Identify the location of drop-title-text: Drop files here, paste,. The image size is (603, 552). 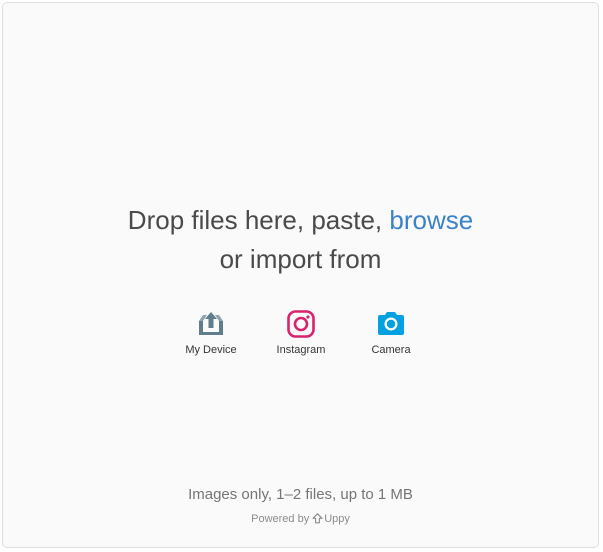
(258, 220).